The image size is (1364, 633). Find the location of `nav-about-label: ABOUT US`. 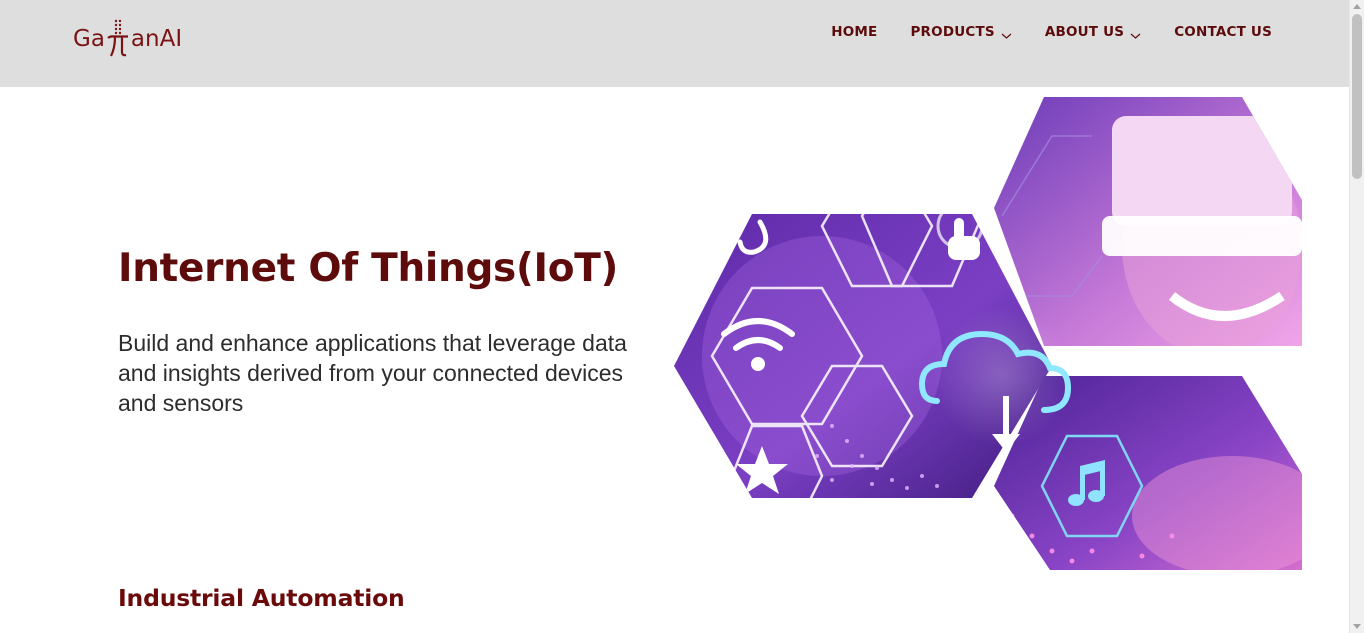

nav-about-label: ABOUT US is located at coordinates (1084, 32).